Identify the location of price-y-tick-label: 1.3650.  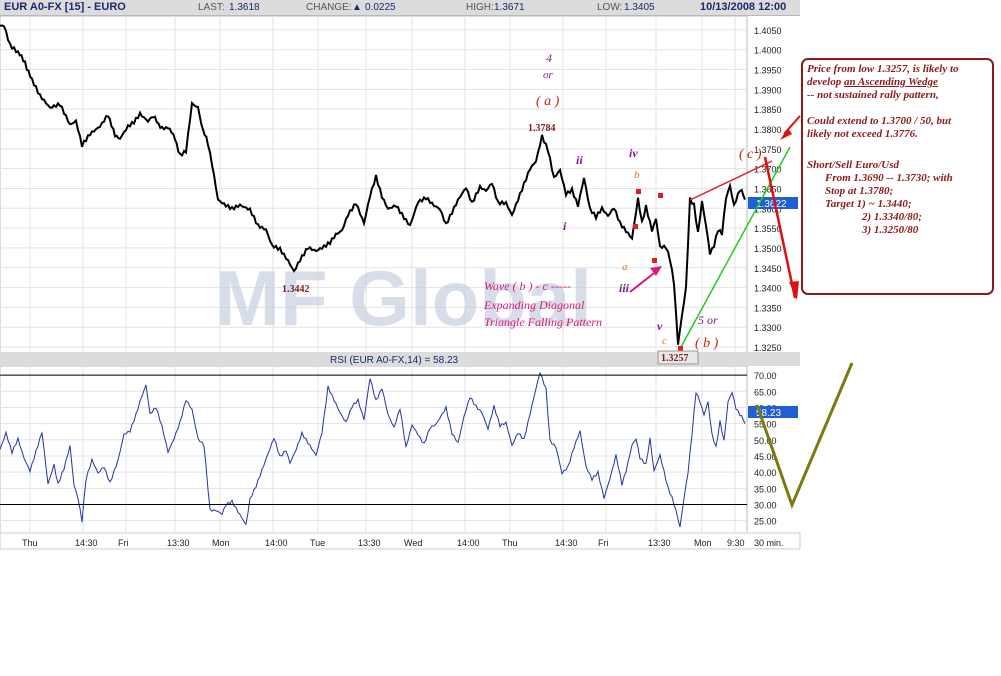
(768, 189).